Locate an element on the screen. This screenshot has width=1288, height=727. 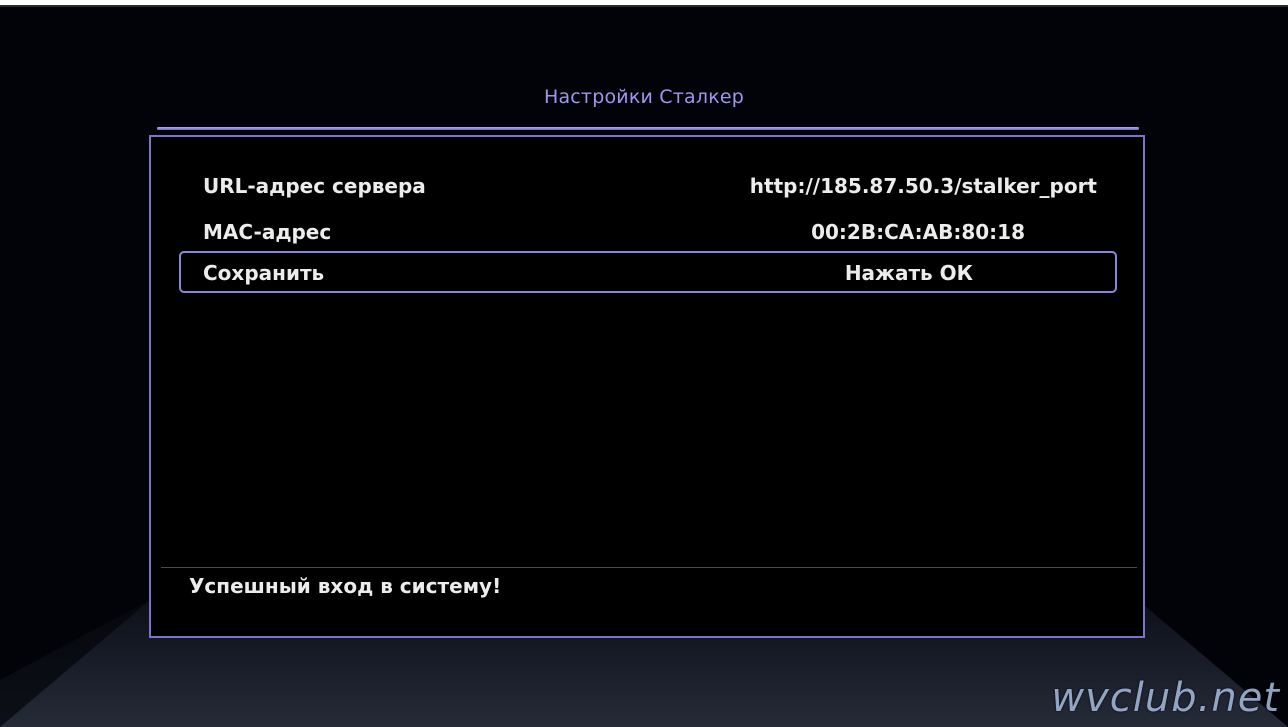
mac-address-value: 00:2B:CA:AB:80:18 is located at coordinates (918, 232).